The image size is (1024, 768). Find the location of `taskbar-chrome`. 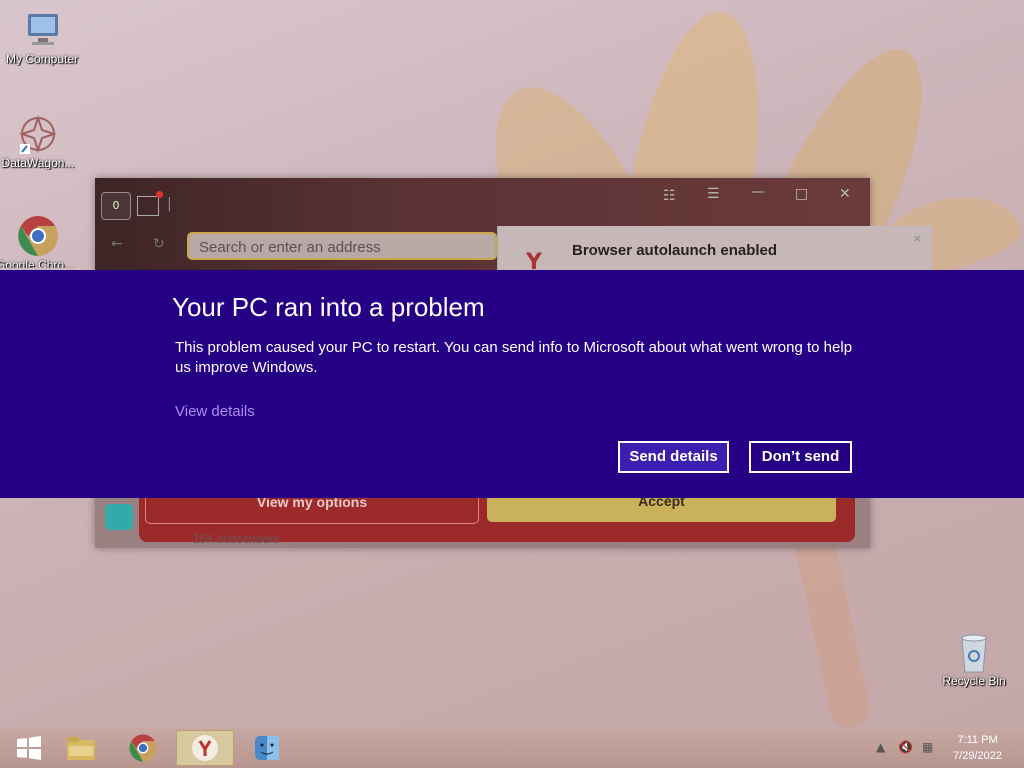

taskbar-chrome is located at coordinates (143, 748).